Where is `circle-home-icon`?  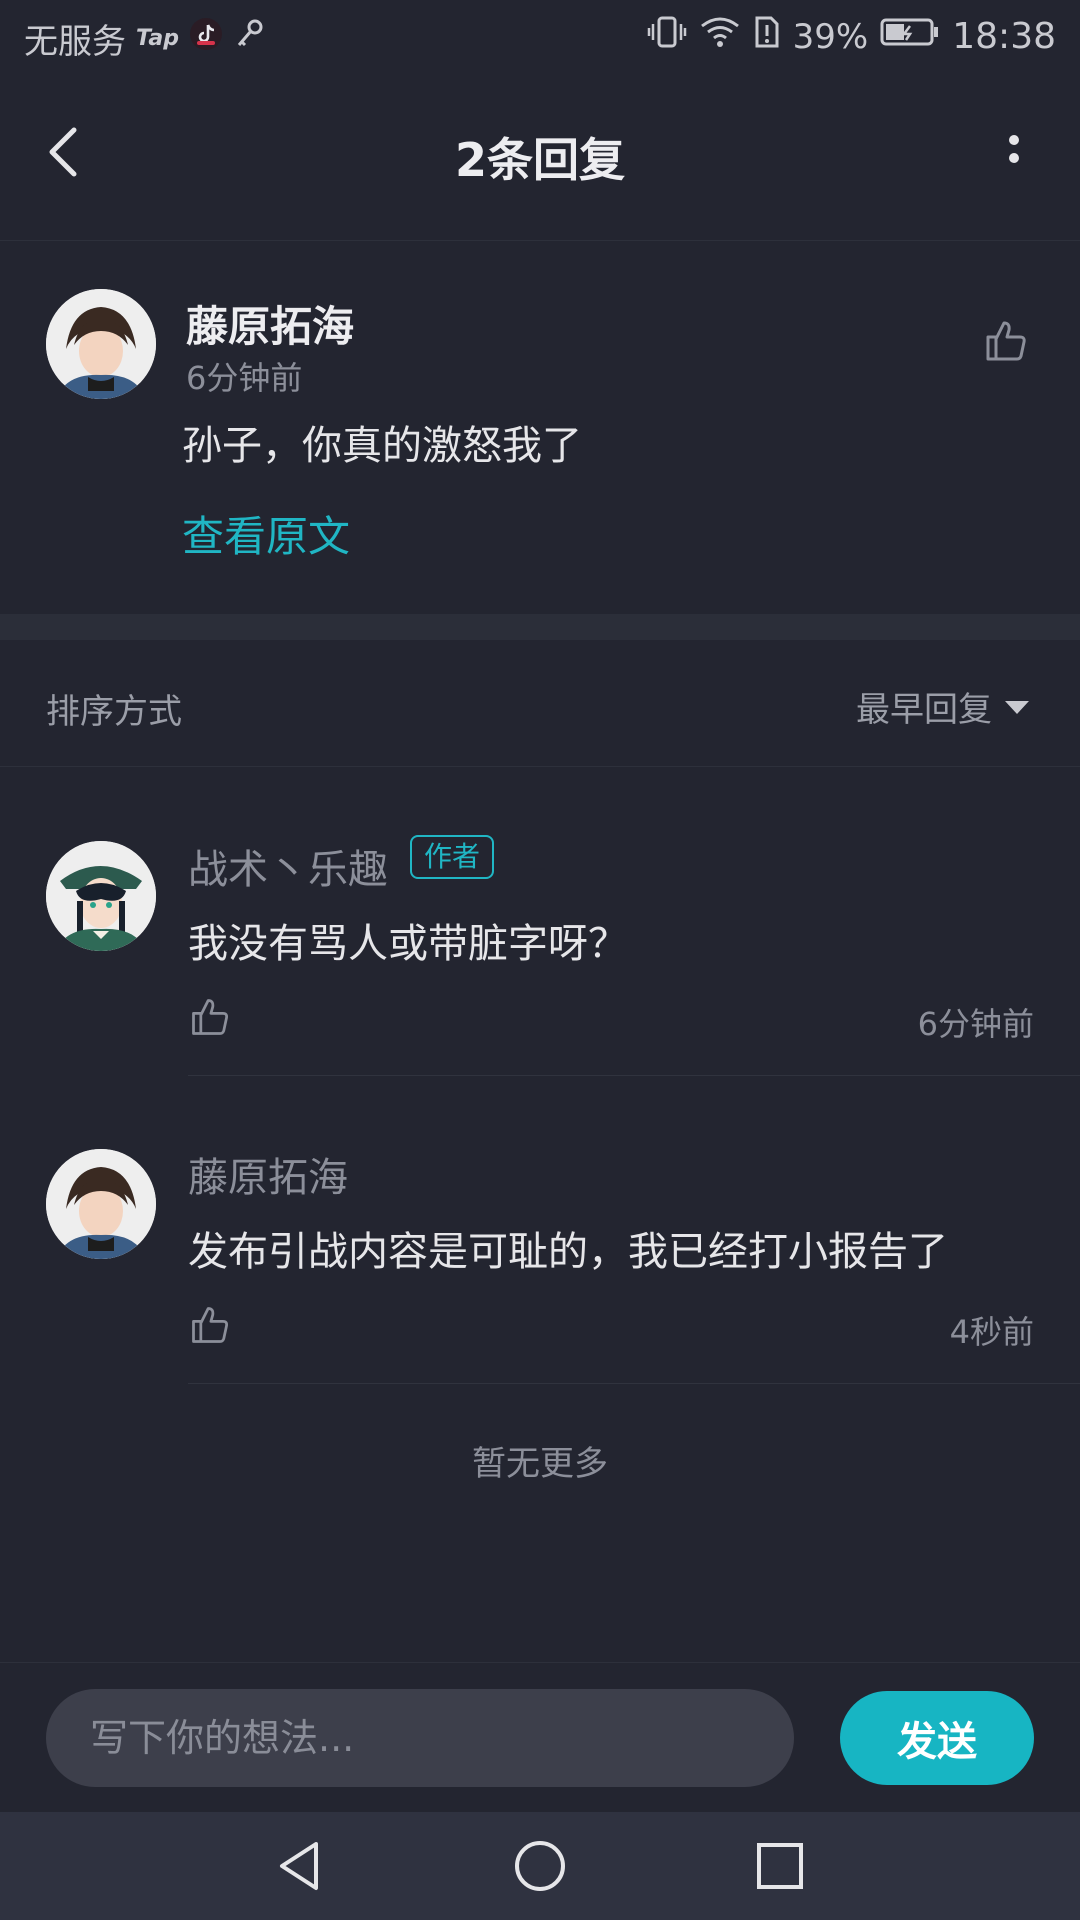
circle-home-icon is located at coordinates (540, 1866).